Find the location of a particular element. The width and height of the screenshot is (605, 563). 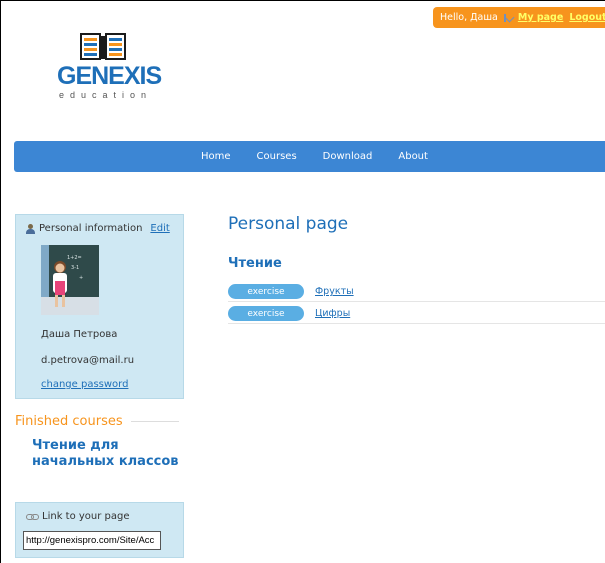

finished-courses-heading: Finished courses is located at coordinates (69, 421).